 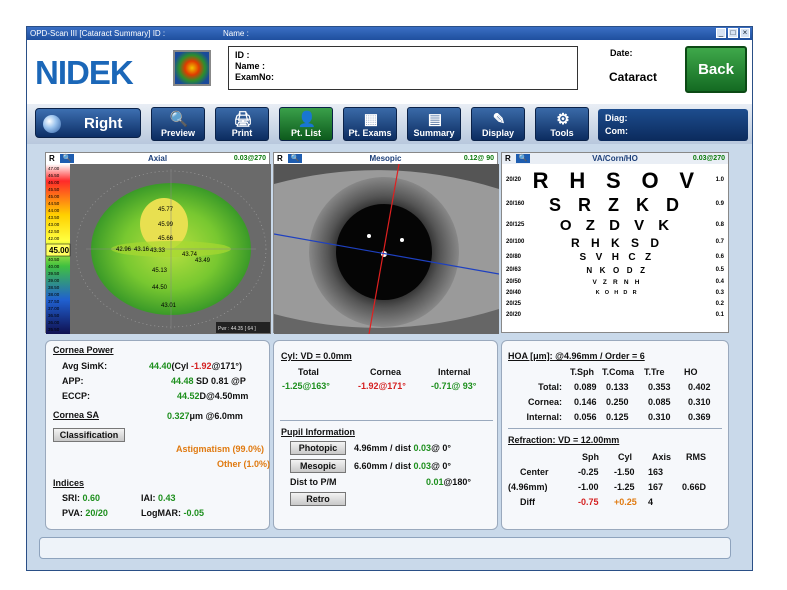 What do you see at coordinates (478, 158) in the screenshot?
I see `mesopic-value: 0.12@ 90` at bounding box center [478, 158].